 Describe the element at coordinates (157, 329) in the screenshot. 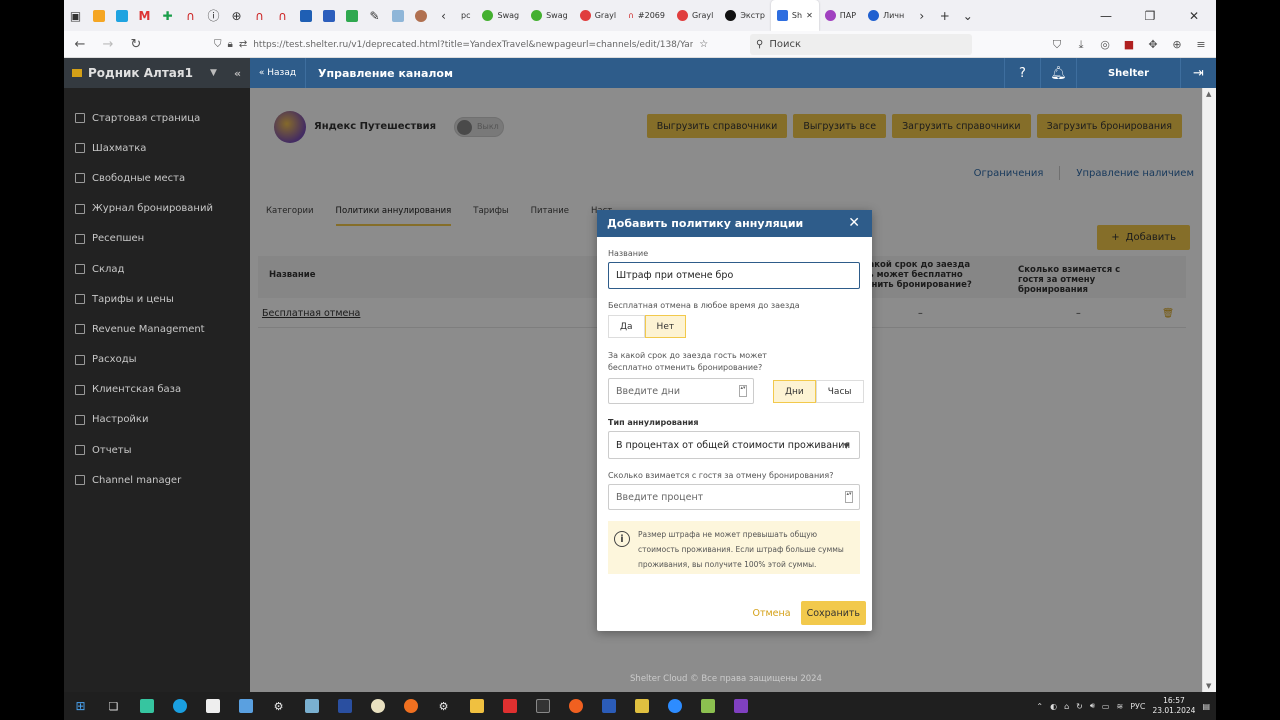

I see `sidebar-item-revenue: Revenue Management` at that location.